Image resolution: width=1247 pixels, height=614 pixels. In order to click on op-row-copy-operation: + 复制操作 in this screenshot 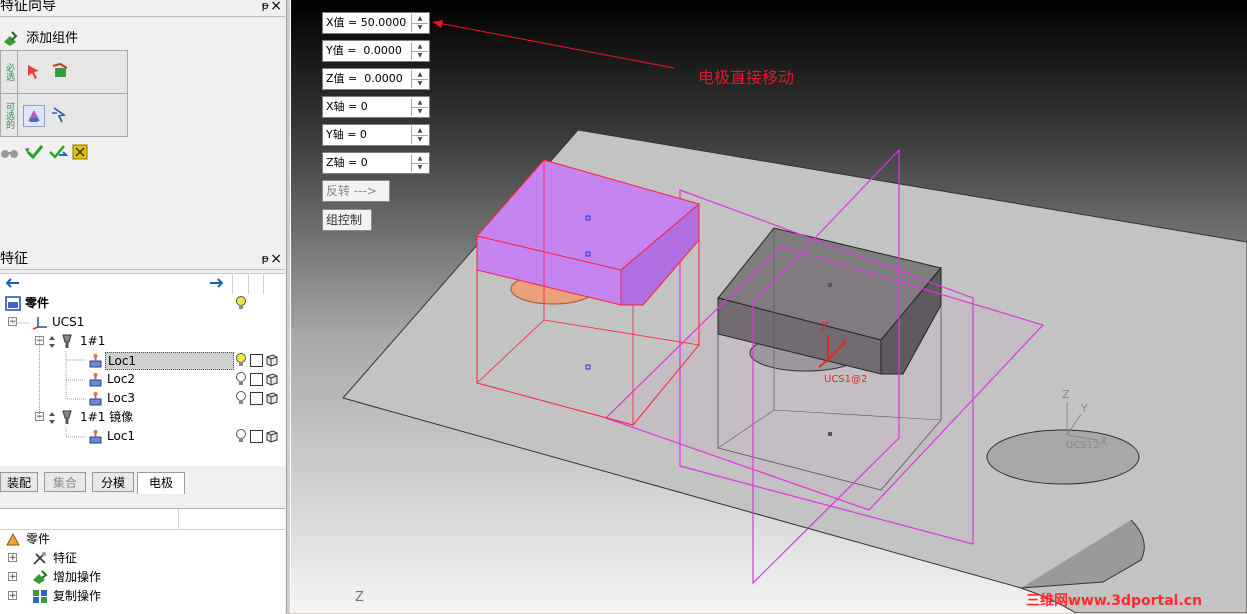, I will do `click(142, 596)`.